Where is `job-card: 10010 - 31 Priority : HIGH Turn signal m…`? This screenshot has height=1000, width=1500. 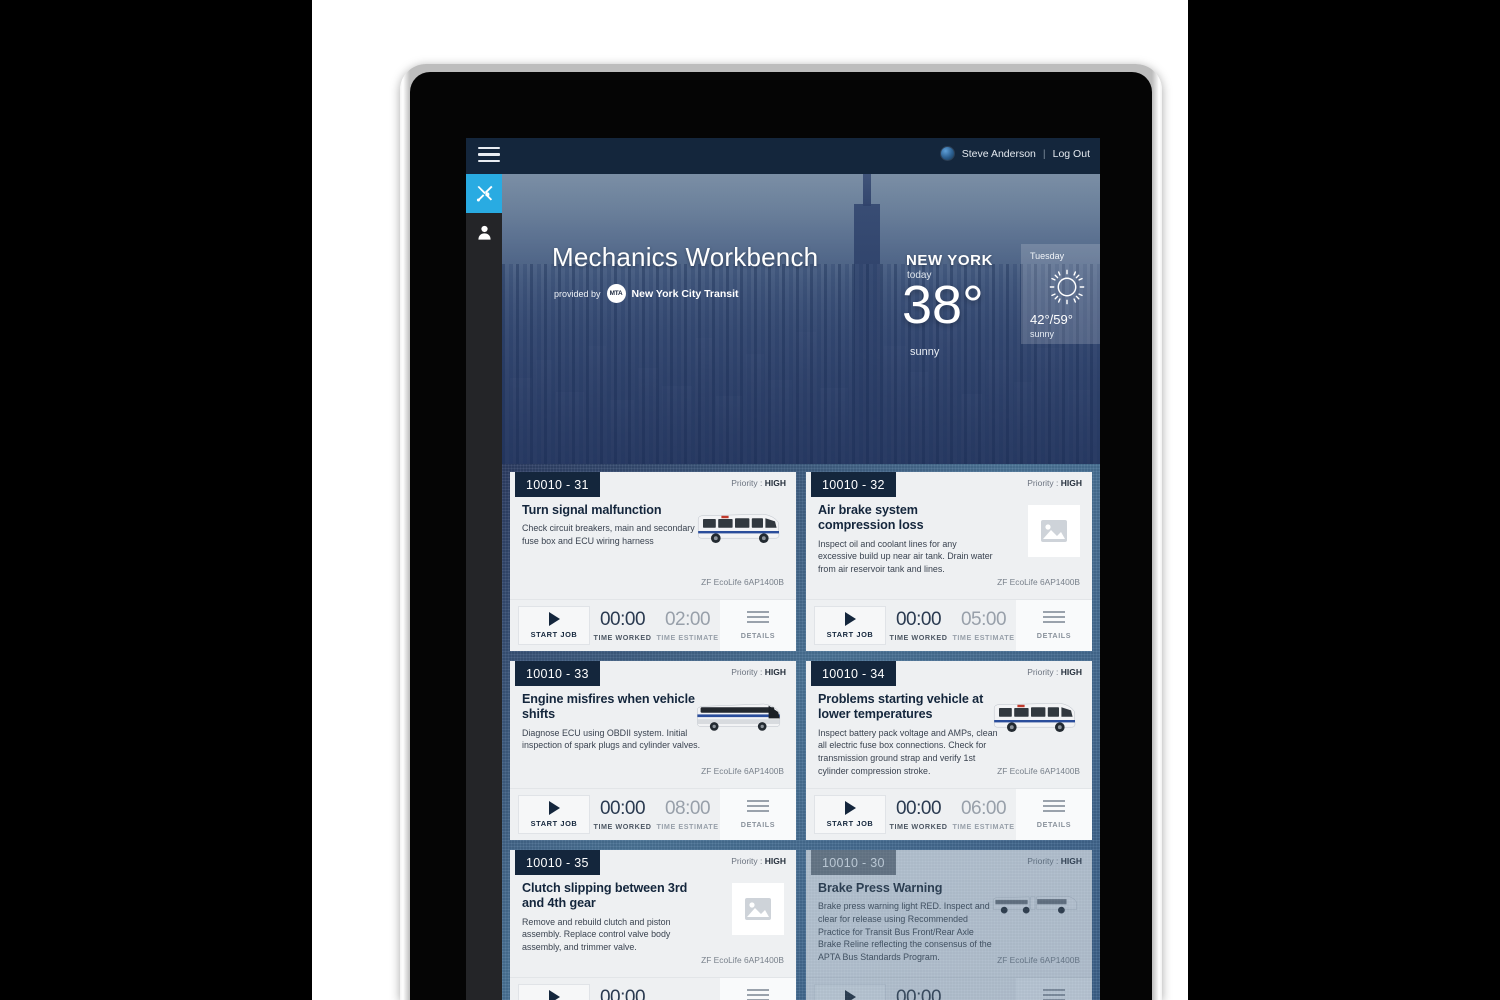
job-card: 10010 - 31 Priority : HIGH Turn signal m… is located at coordinates (653, 561).